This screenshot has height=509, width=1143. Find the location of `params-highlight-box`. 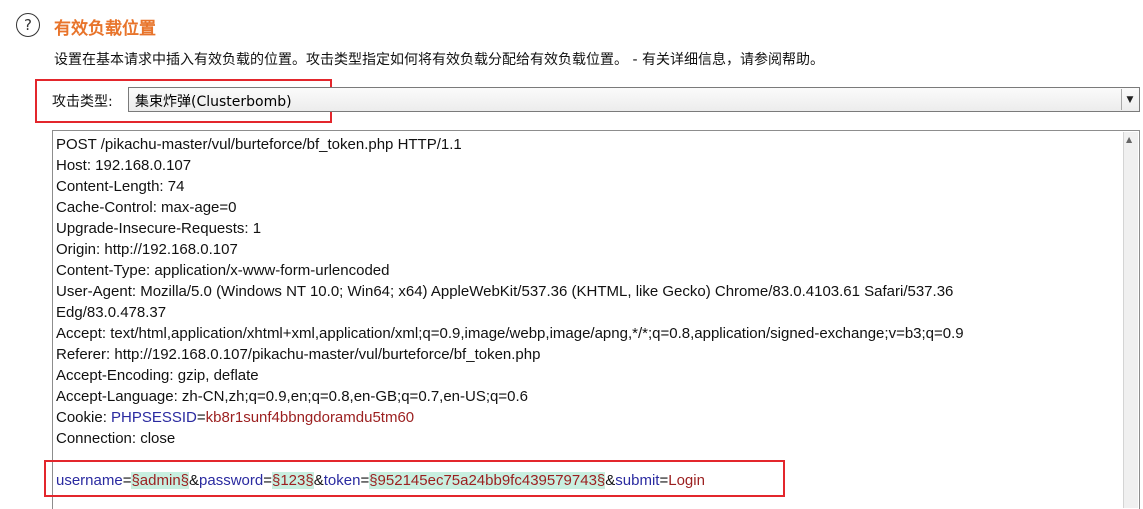

params-highlight-box is located at coordinates (414, 478).